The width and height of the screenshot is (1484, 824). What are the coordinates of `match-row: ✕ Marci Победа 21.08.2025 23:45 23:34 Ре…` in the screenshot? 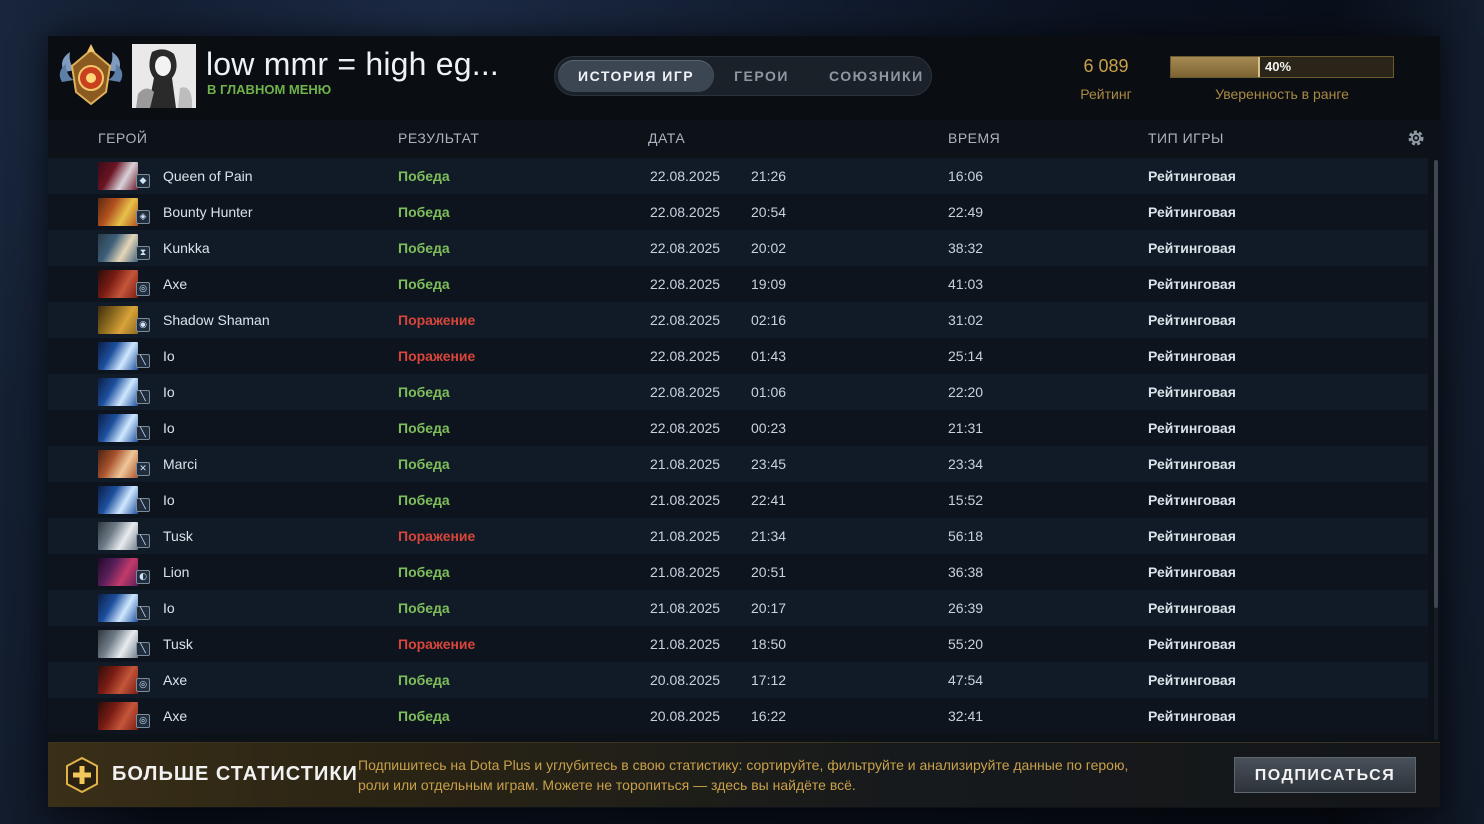 It's located at (738, 464).